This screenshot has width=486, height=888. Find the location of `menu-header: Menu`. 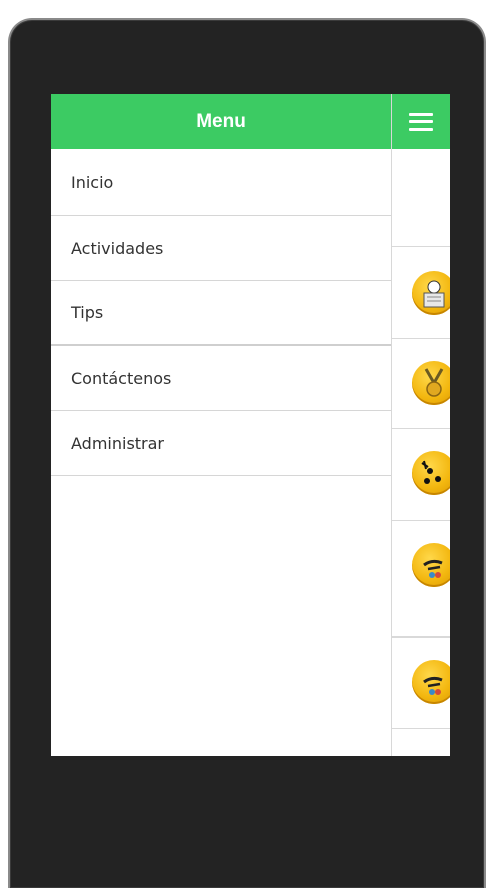

menu-header: Menu is located at coordinates (221, 121).